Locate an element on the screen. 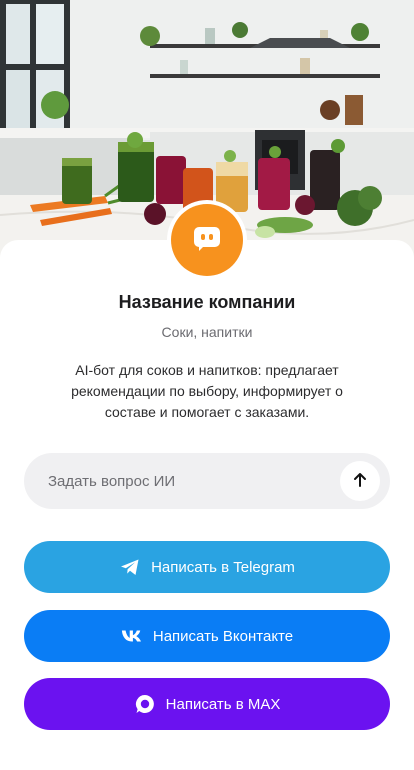  vk-button-label: Написать Вконтакте is located at coordinates (223, 636).